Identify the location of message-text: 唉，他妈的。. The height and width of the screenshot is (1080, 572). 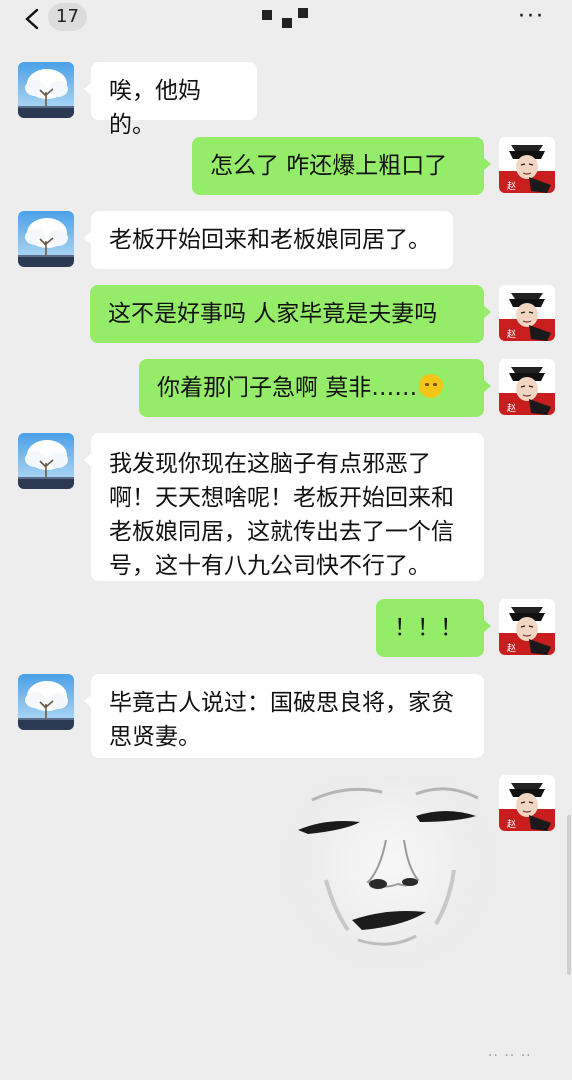
(155, 108).